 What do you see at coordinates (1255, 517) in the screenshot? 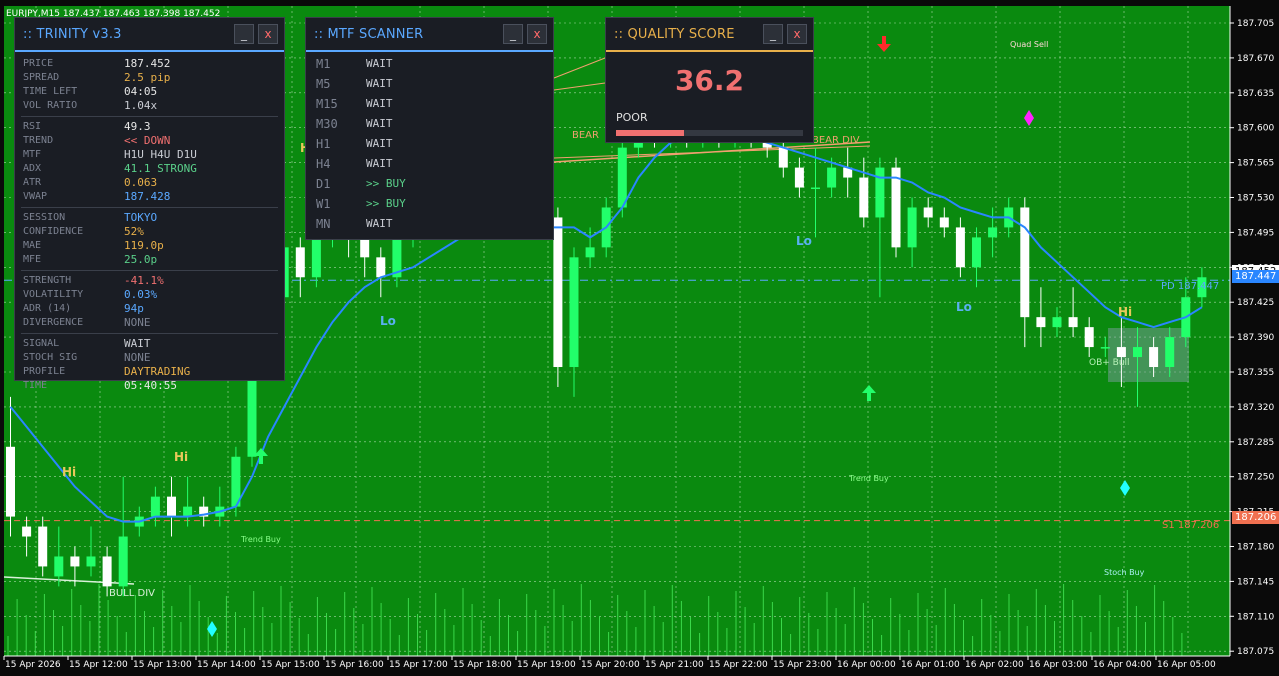
I see `price-tag-s1: 187.206` at bounding box center [1255, 517].